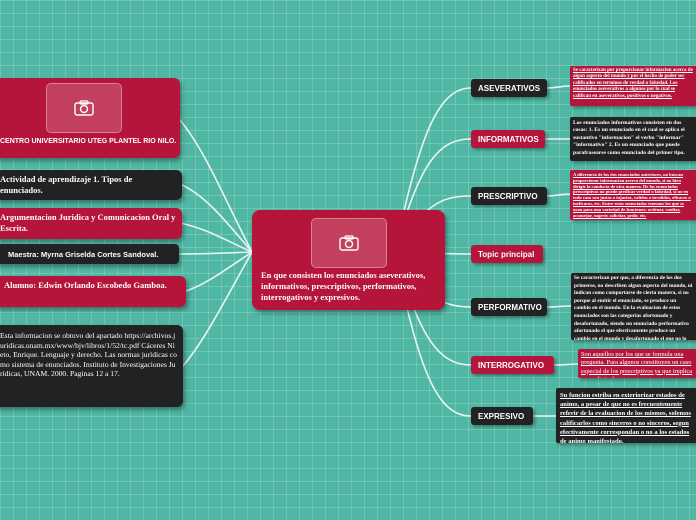 Image resolution: width=696 pixels, height=520 pixels. I want to click on topic-performativo: PERFORMATIVO, so click(509, 307).